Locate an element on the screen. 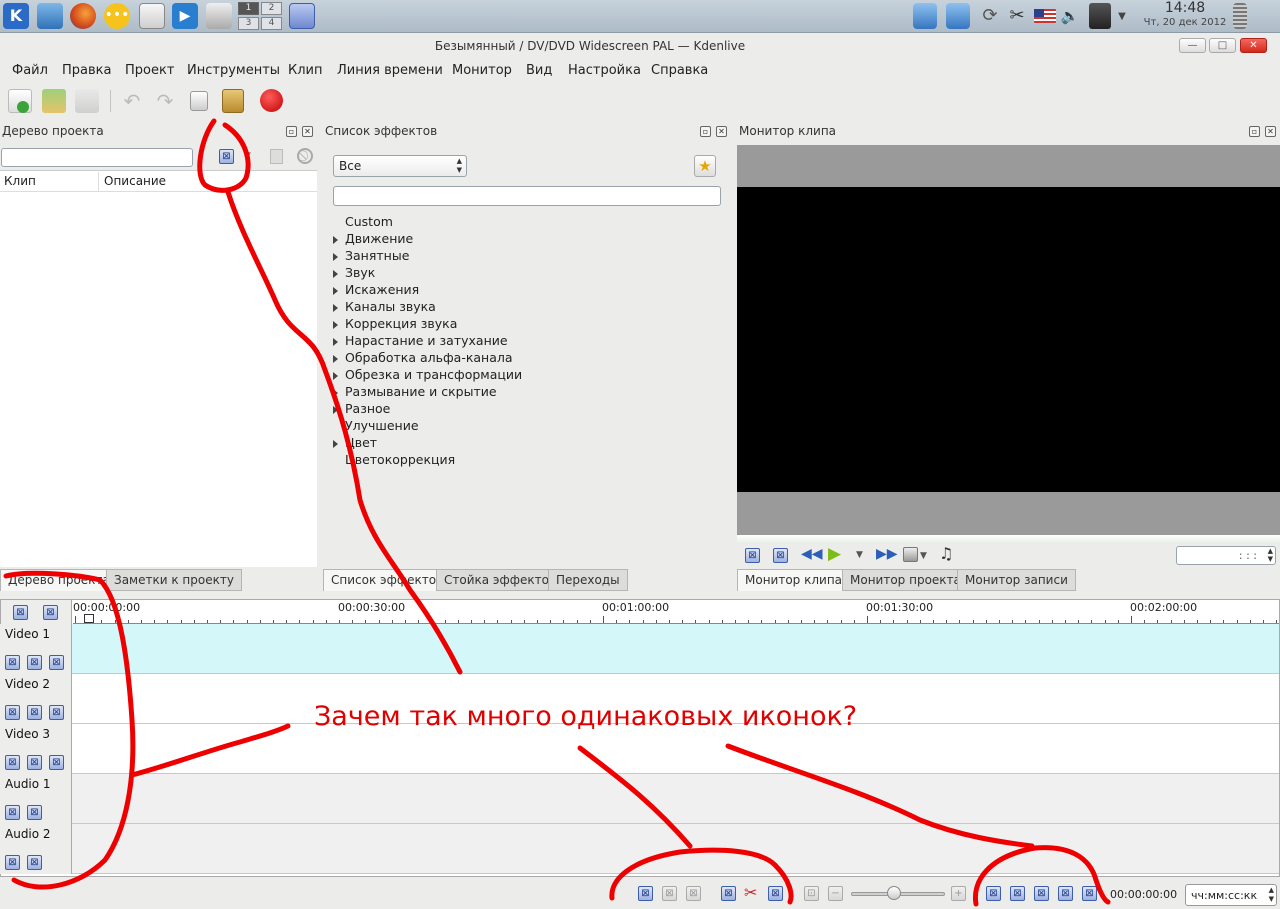  kdenlive-task-icon is located at coordinates (302, 16).